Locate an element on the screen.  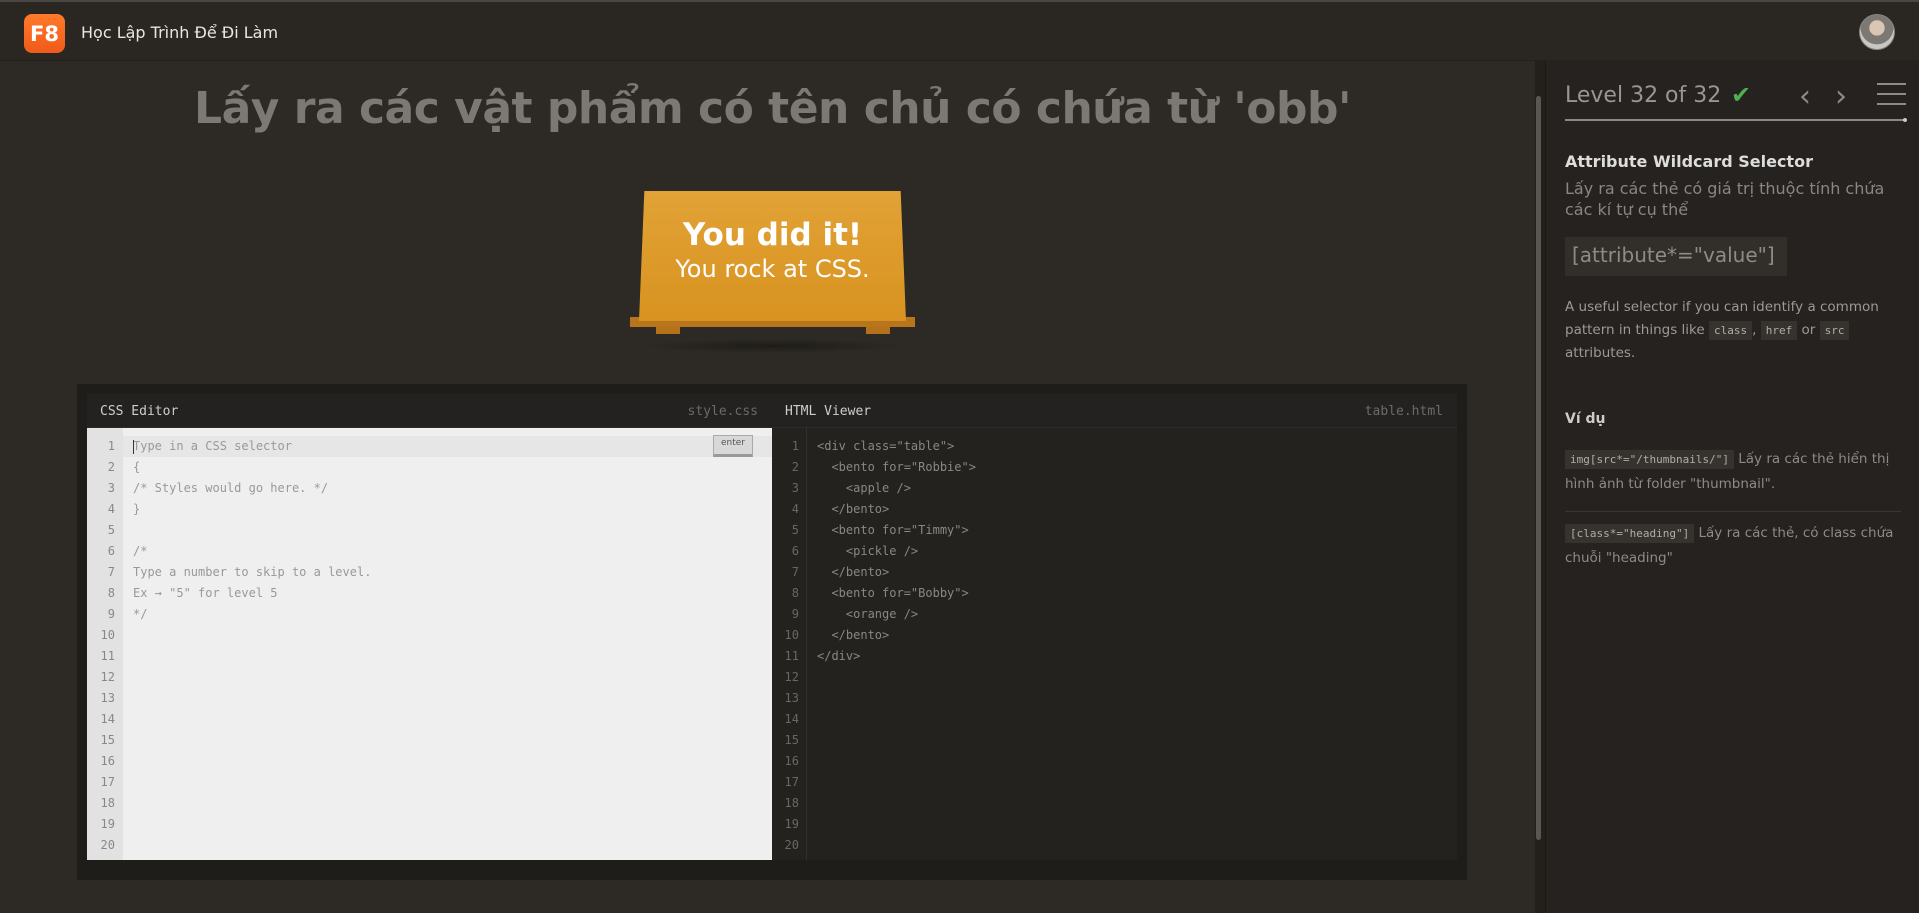
examples-heading: Ví dụ is located at coordinates (1585, 419).